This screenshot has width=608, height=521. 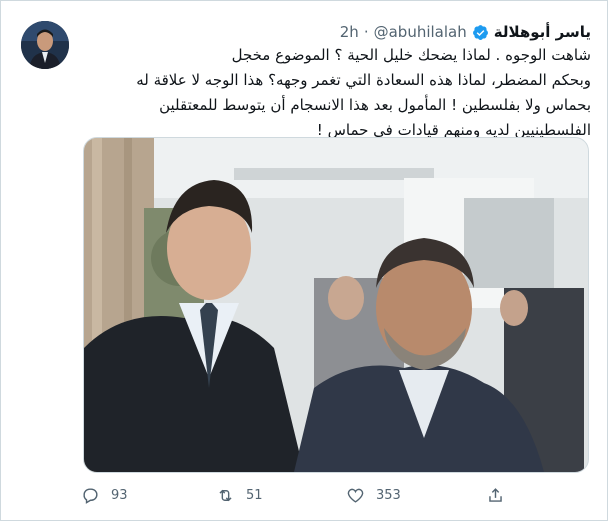 I want to click on share-button, so click(x=495, y=495).